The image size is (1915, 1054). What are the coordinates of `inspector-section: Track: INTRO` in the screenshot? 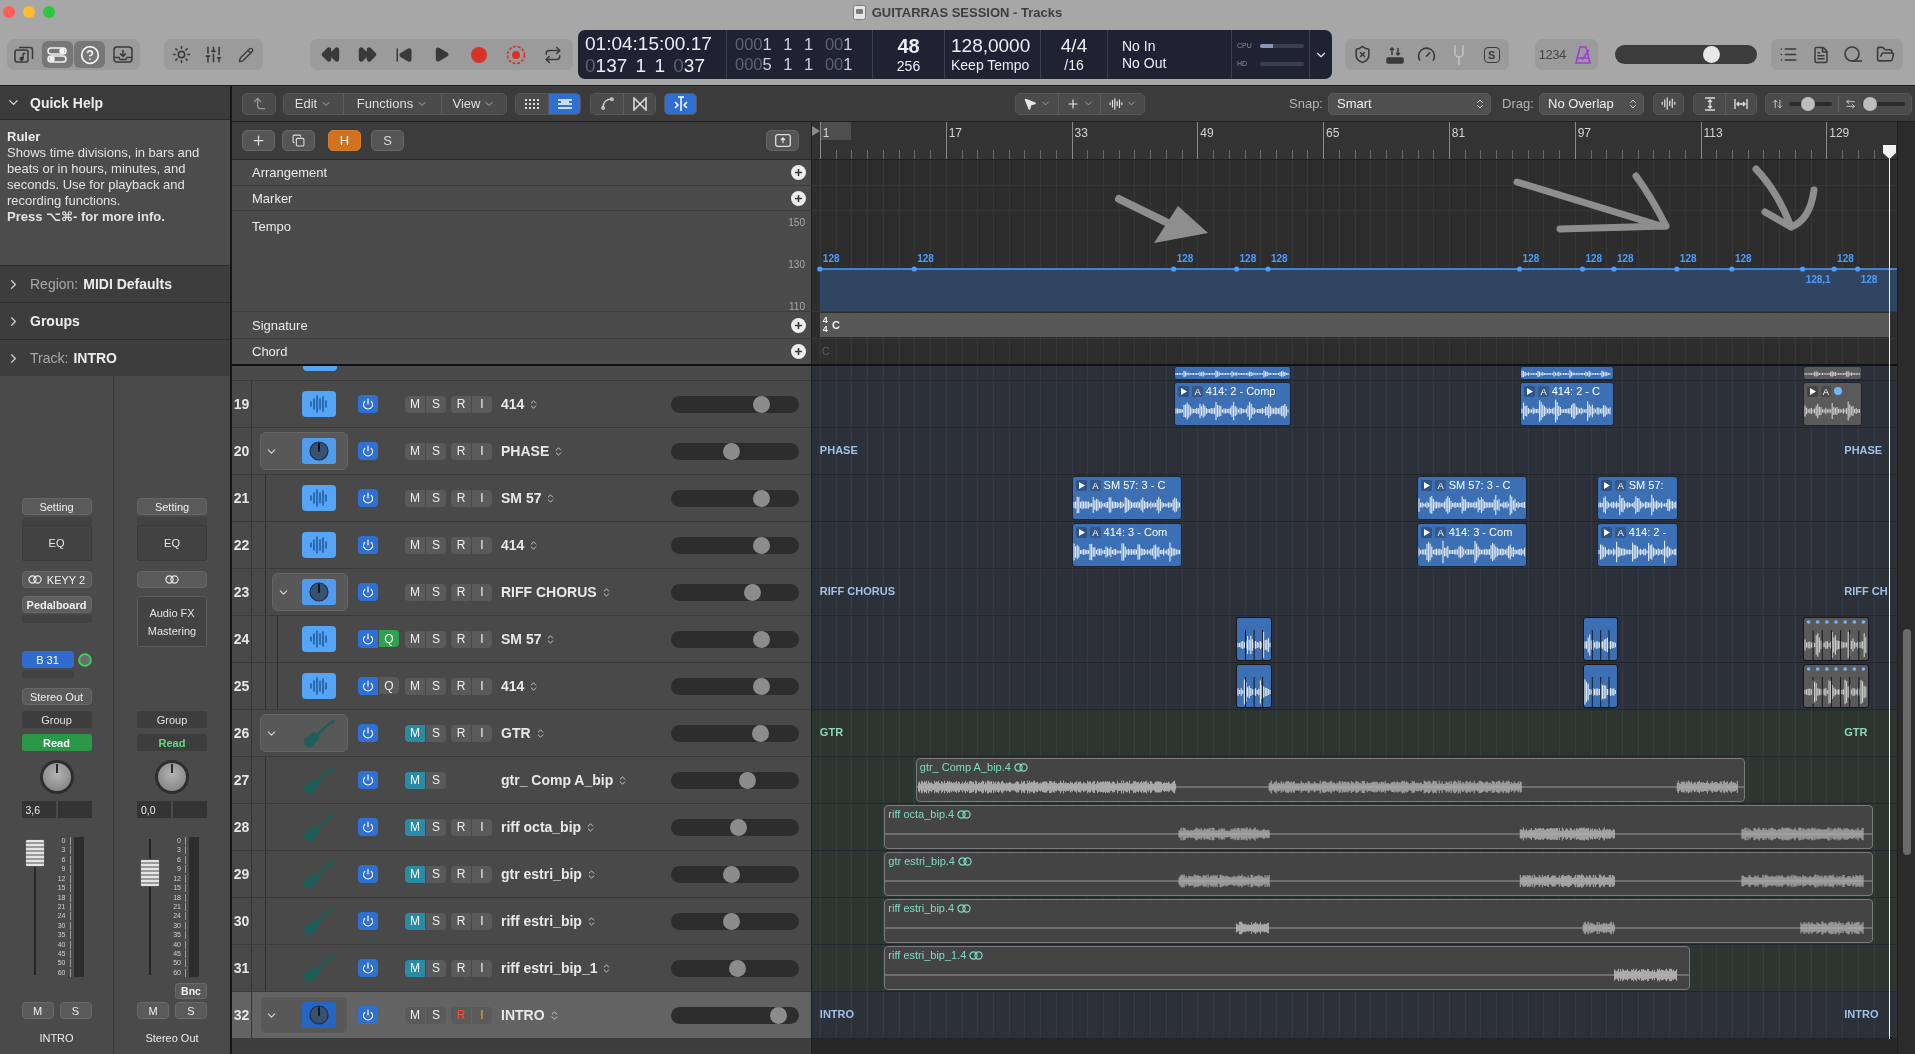 It's located at (115, 357).